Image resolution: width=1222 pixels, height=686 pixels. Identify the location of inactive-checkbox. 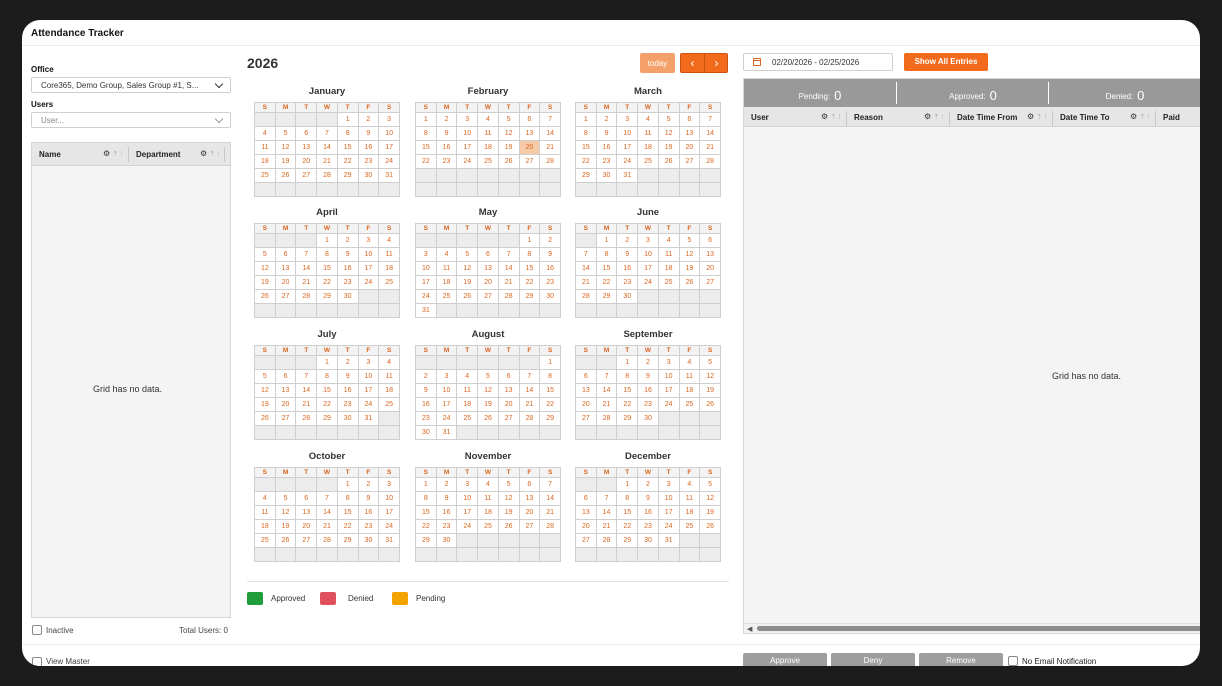
(37, 630).